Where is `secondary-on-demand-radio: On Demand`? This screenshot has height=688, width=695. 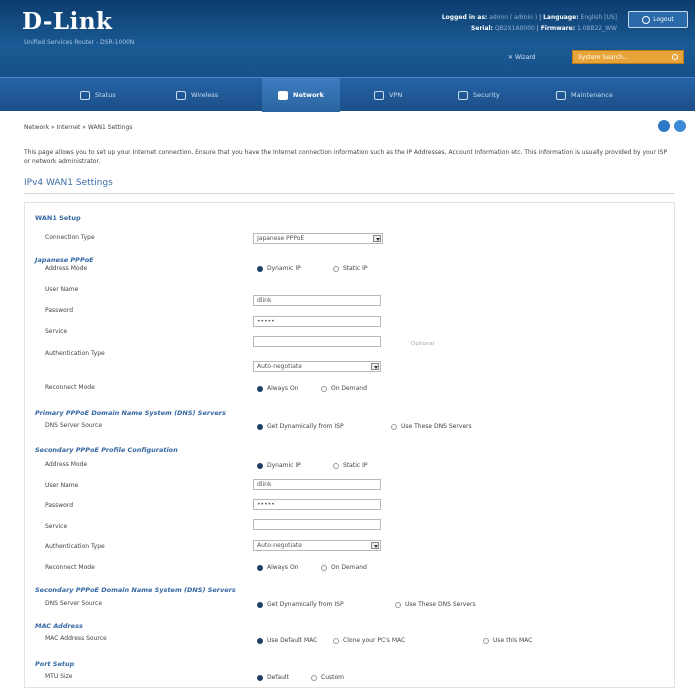 secondary-on-demand-radio: On Demand is located at coordinates (344, 567).